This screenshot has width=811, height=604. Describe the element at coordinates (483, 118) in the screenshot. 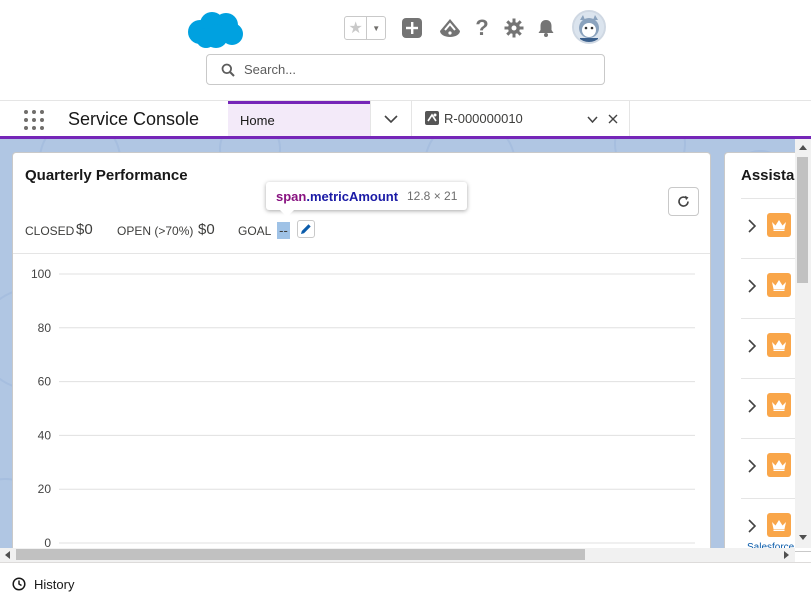

I see `tab-record-label: R-000000010` at that location.